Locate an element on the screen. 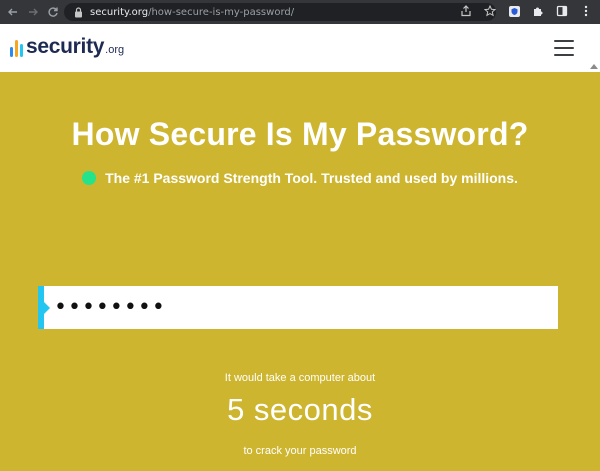  reload-icon is located at coordinates (53, 12).